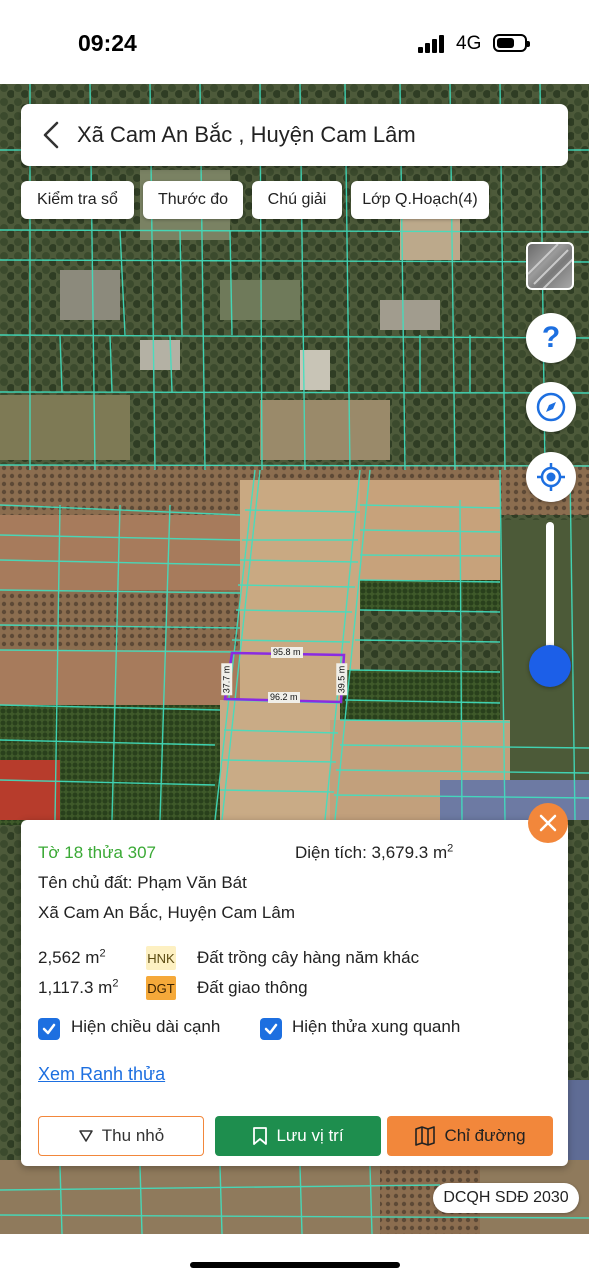 This screenshot has height=1280, width=589. I want to click on land-use-area-1: 2,562 m2, so click(72, 957).